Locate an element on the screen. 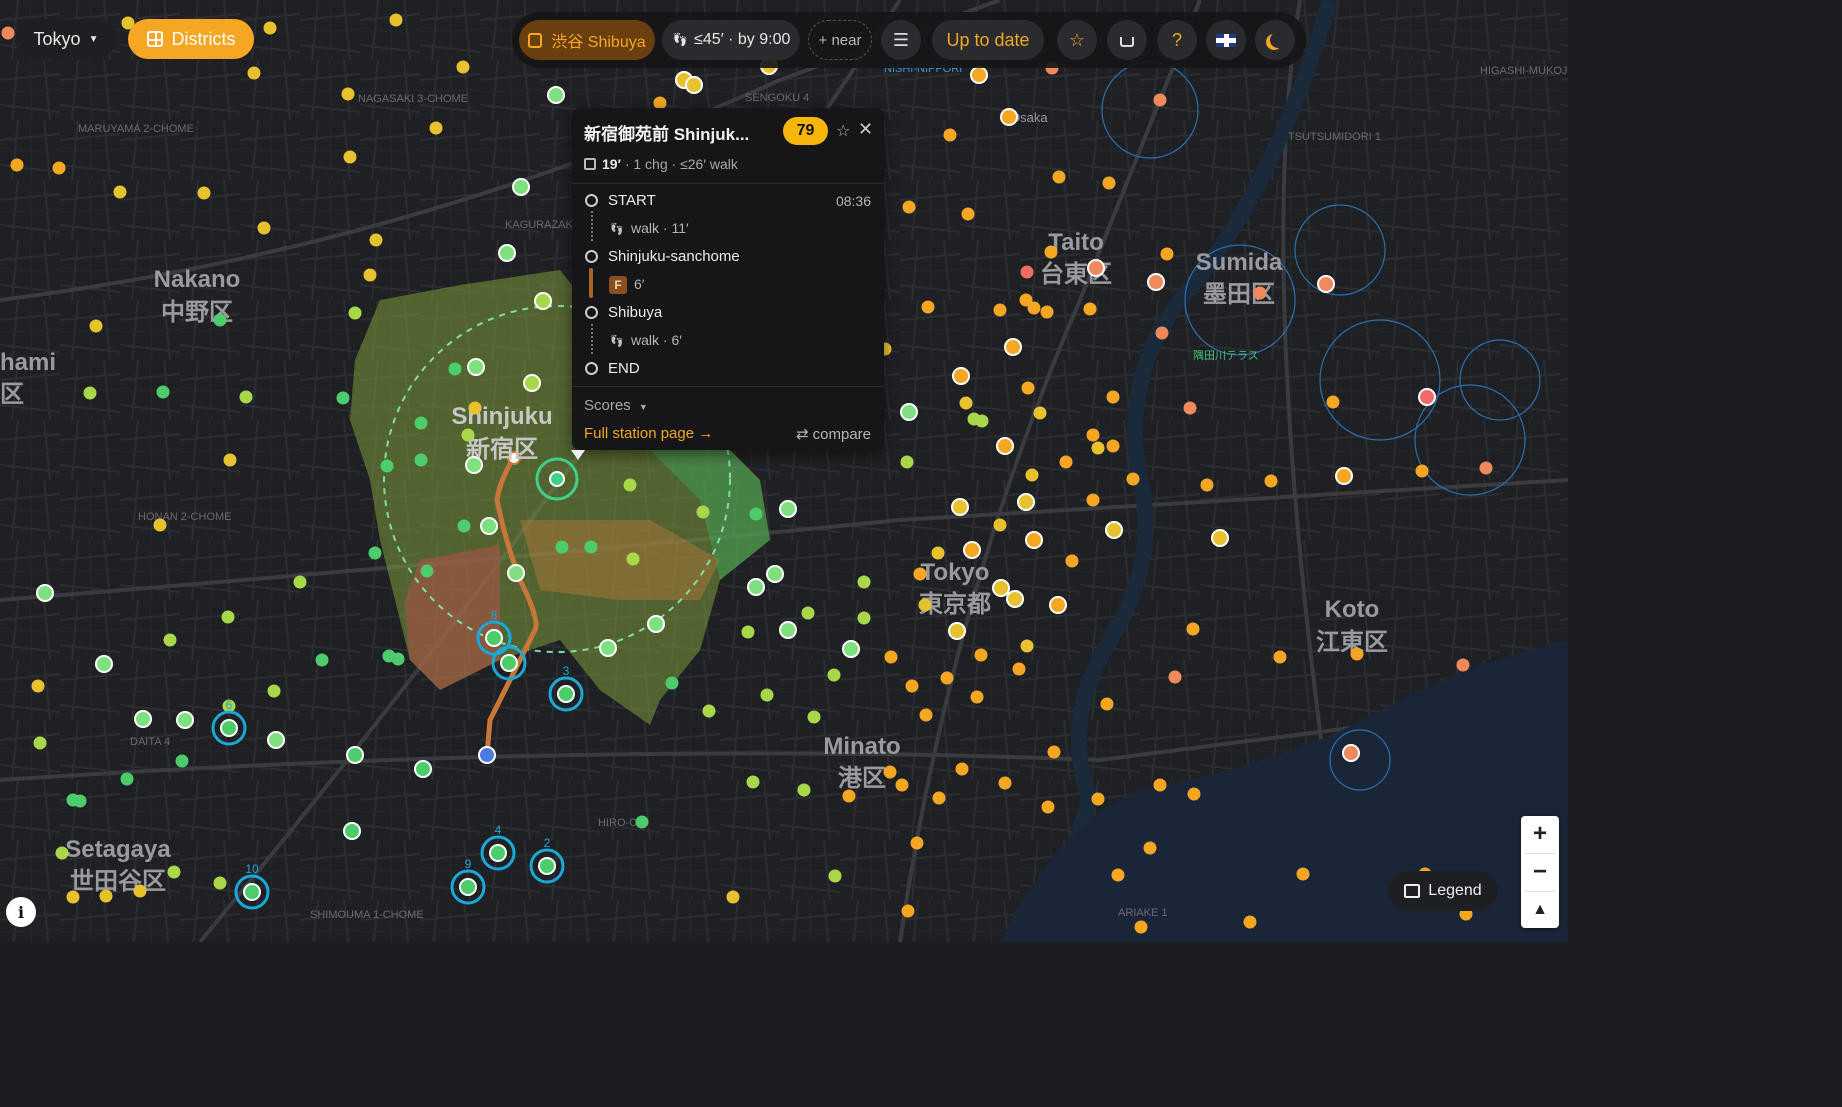 The height and width of the screenshot is (1107, 1842). near-chip: + near is located at coordinates (840, 40).